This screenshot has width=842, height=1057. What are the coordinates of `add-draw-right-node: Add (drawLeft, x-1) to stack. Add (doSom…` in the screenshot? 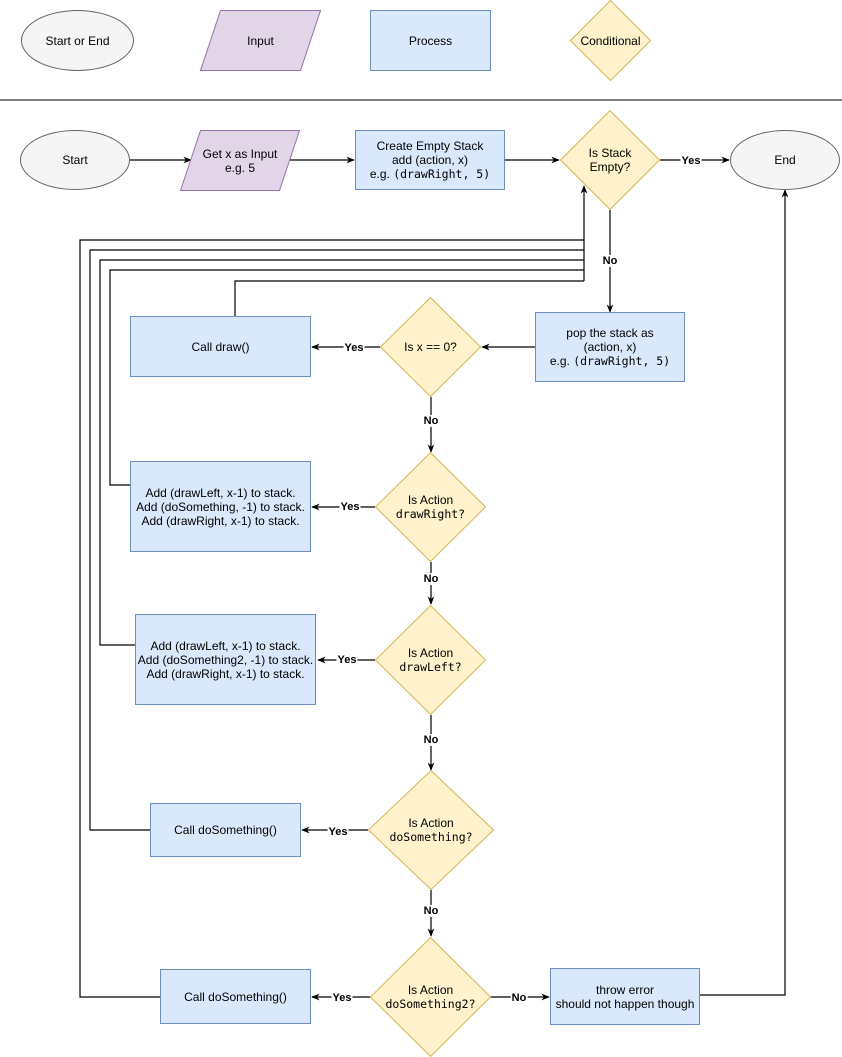 It's located at (220, 506).